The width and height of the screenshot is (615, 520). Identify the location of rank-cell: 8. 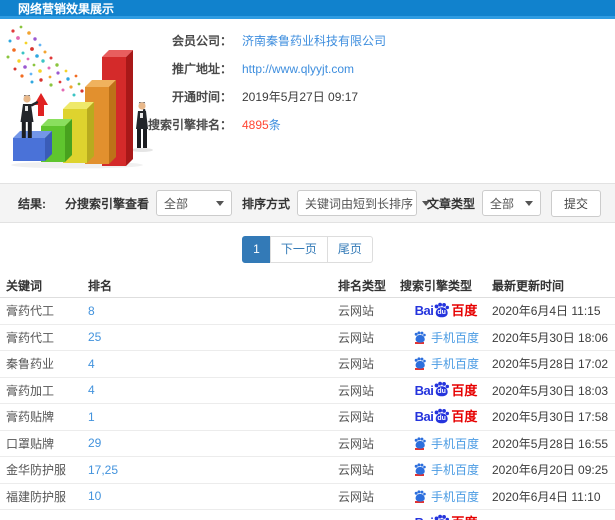
(213, 311).